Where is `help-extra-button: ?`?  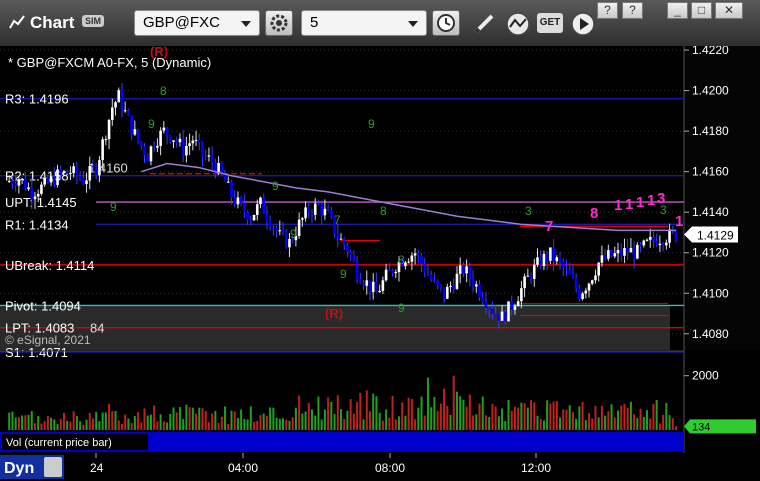
help-extra-button: ? is located at coordinates (632, 10).